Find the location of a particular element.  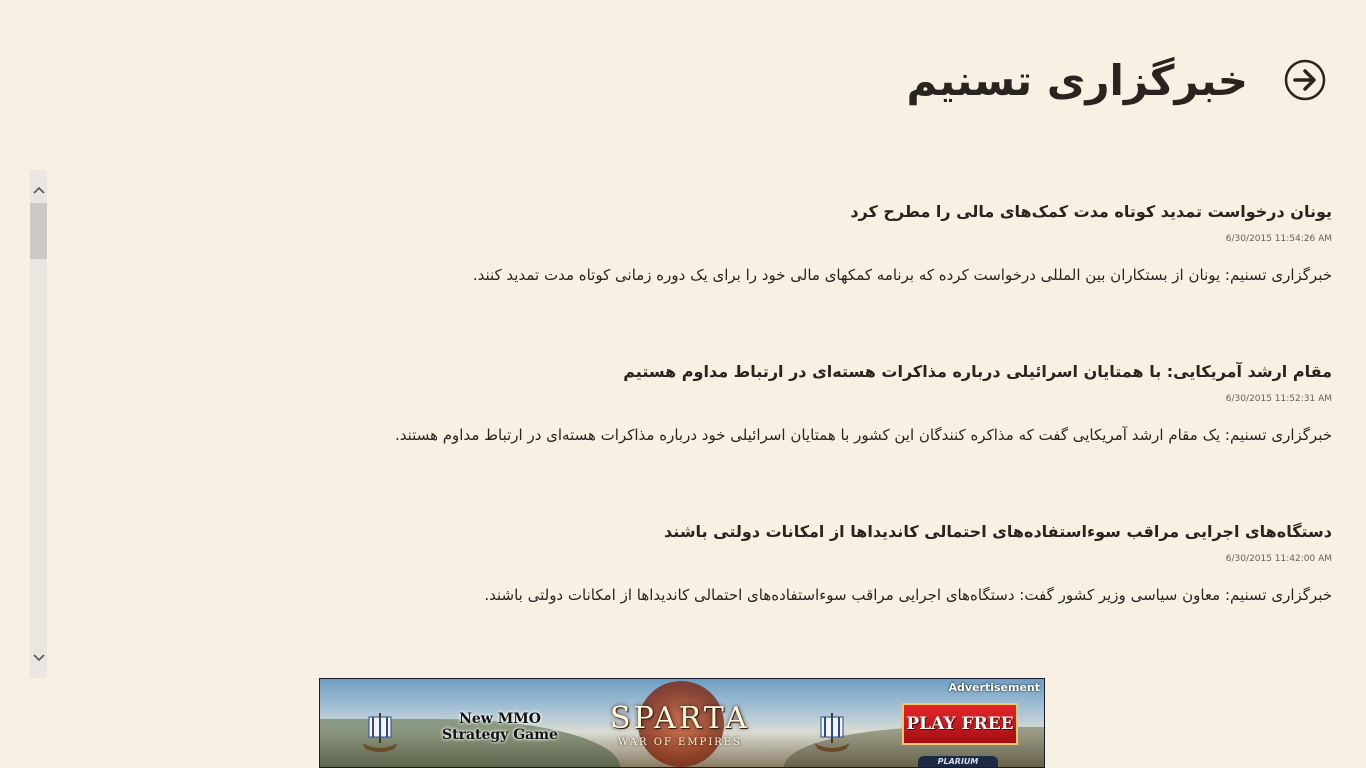

chevron-down-icon is located at coordinates (38, 658).